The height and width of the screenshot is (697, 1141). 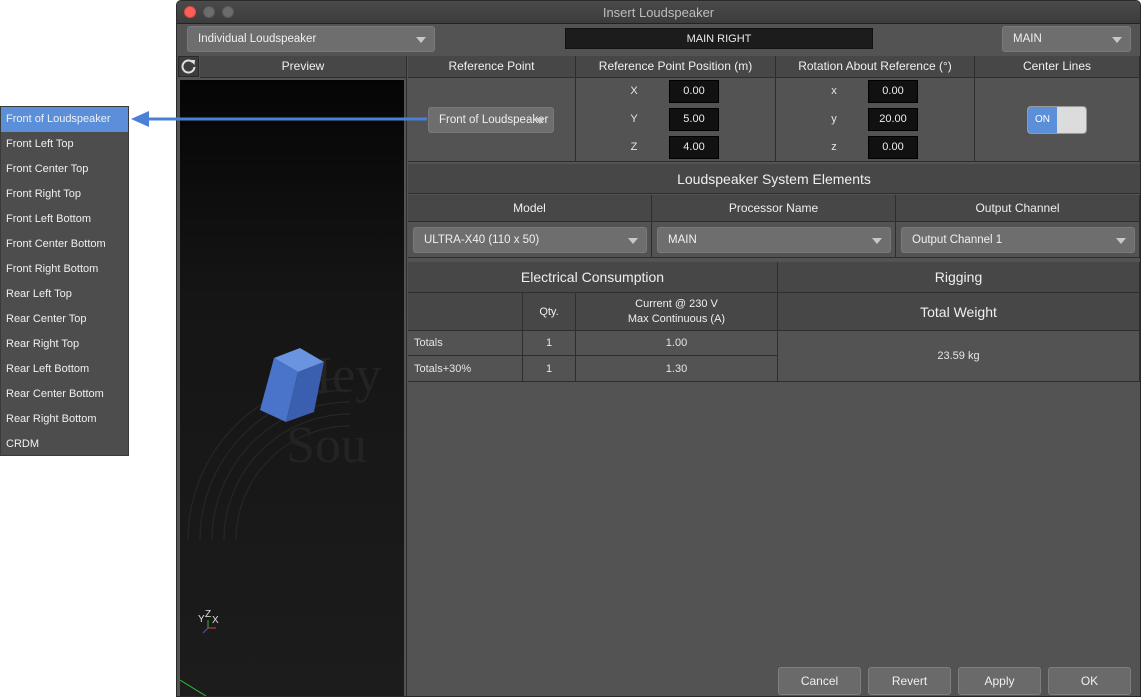 I want to click on callout-arrow, so click(x=279, y=119).